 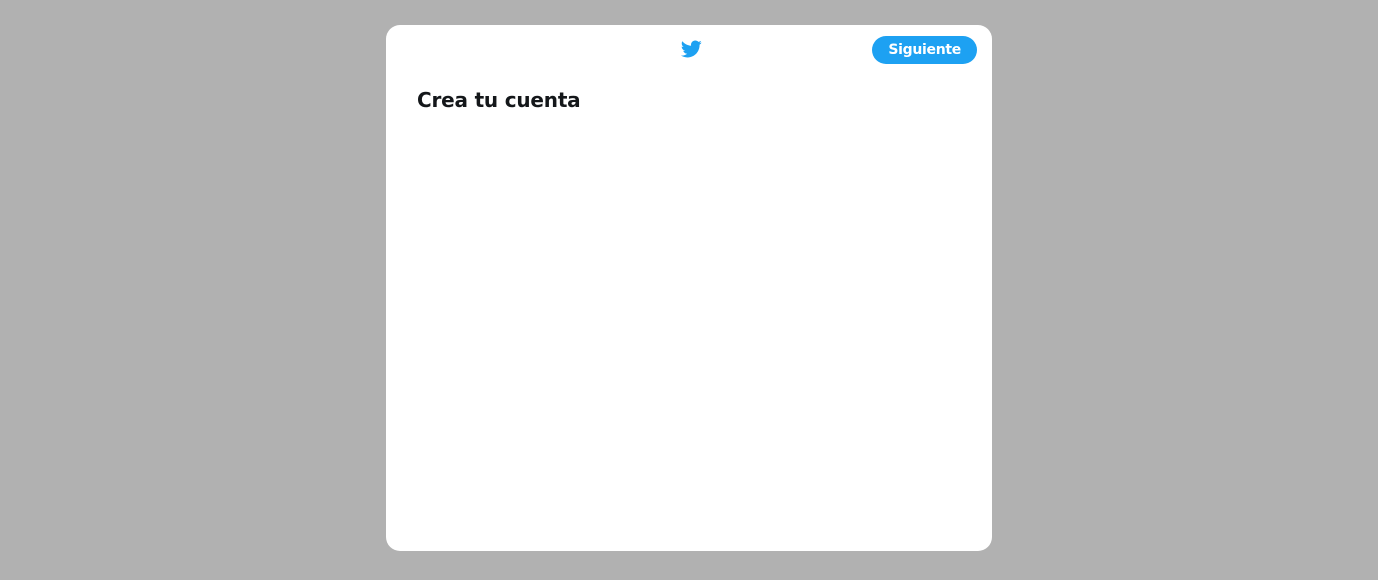 I want to click on modal-header: Siguiente, so click(x=689, y=50).